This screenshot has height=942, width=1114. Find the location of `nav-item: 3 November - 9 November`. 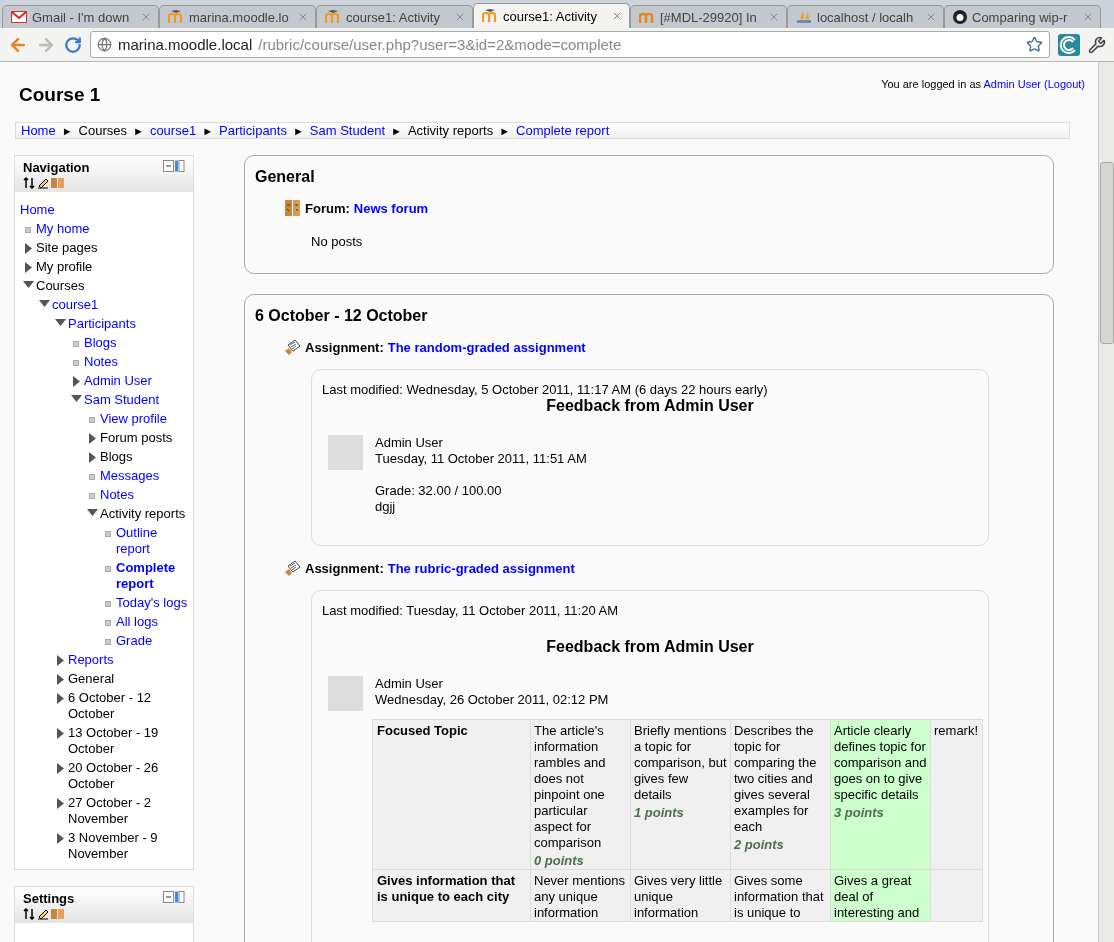

nav-item: 3 November - 9 November is located at coordinates (130, 845).